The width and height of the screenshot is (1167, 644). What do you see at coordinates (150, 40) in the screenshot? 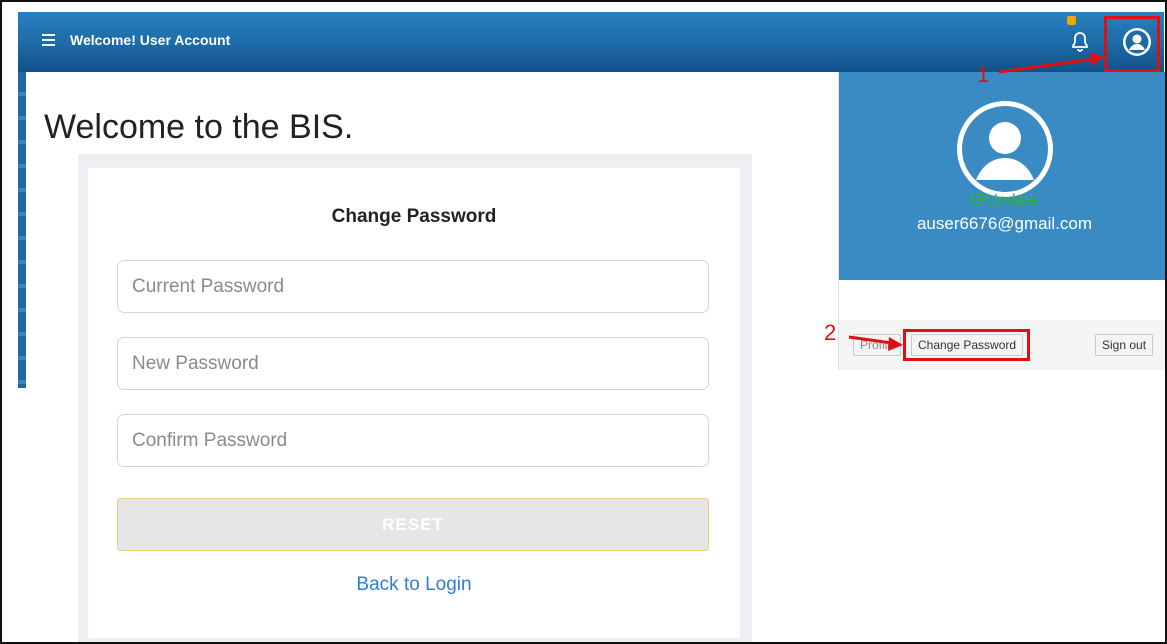
I see `navbar-title: Welcome! User Account` at bounding box center [150, 40].